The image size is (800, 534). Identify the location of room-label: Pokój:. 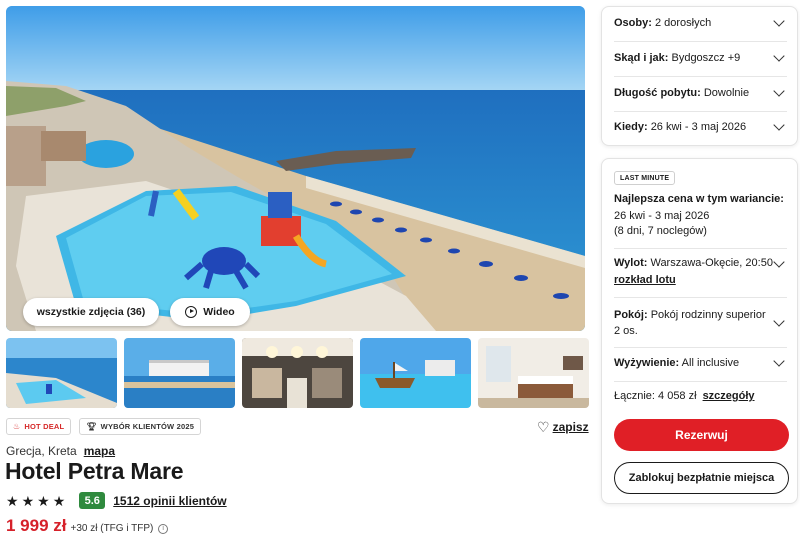
(631, 315).